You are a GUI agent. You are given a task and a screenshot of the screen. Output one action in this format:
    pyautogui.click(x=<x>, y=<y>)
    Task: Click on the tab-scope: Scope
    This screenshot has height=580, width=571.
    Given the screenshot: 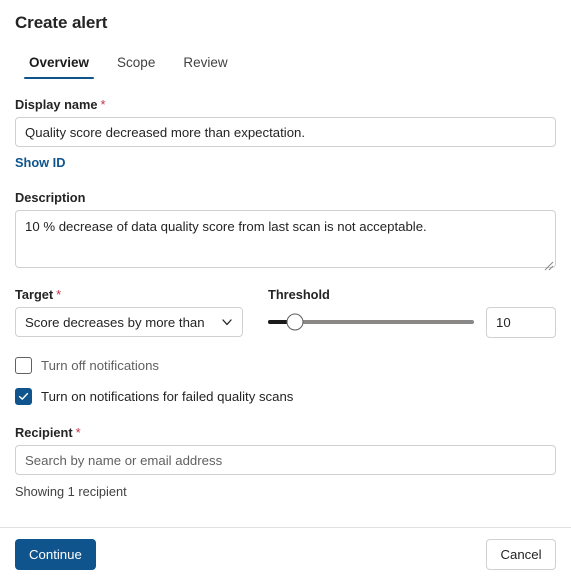 What is the action you would take?
    pyautogui.click(x=136, y=66)
    